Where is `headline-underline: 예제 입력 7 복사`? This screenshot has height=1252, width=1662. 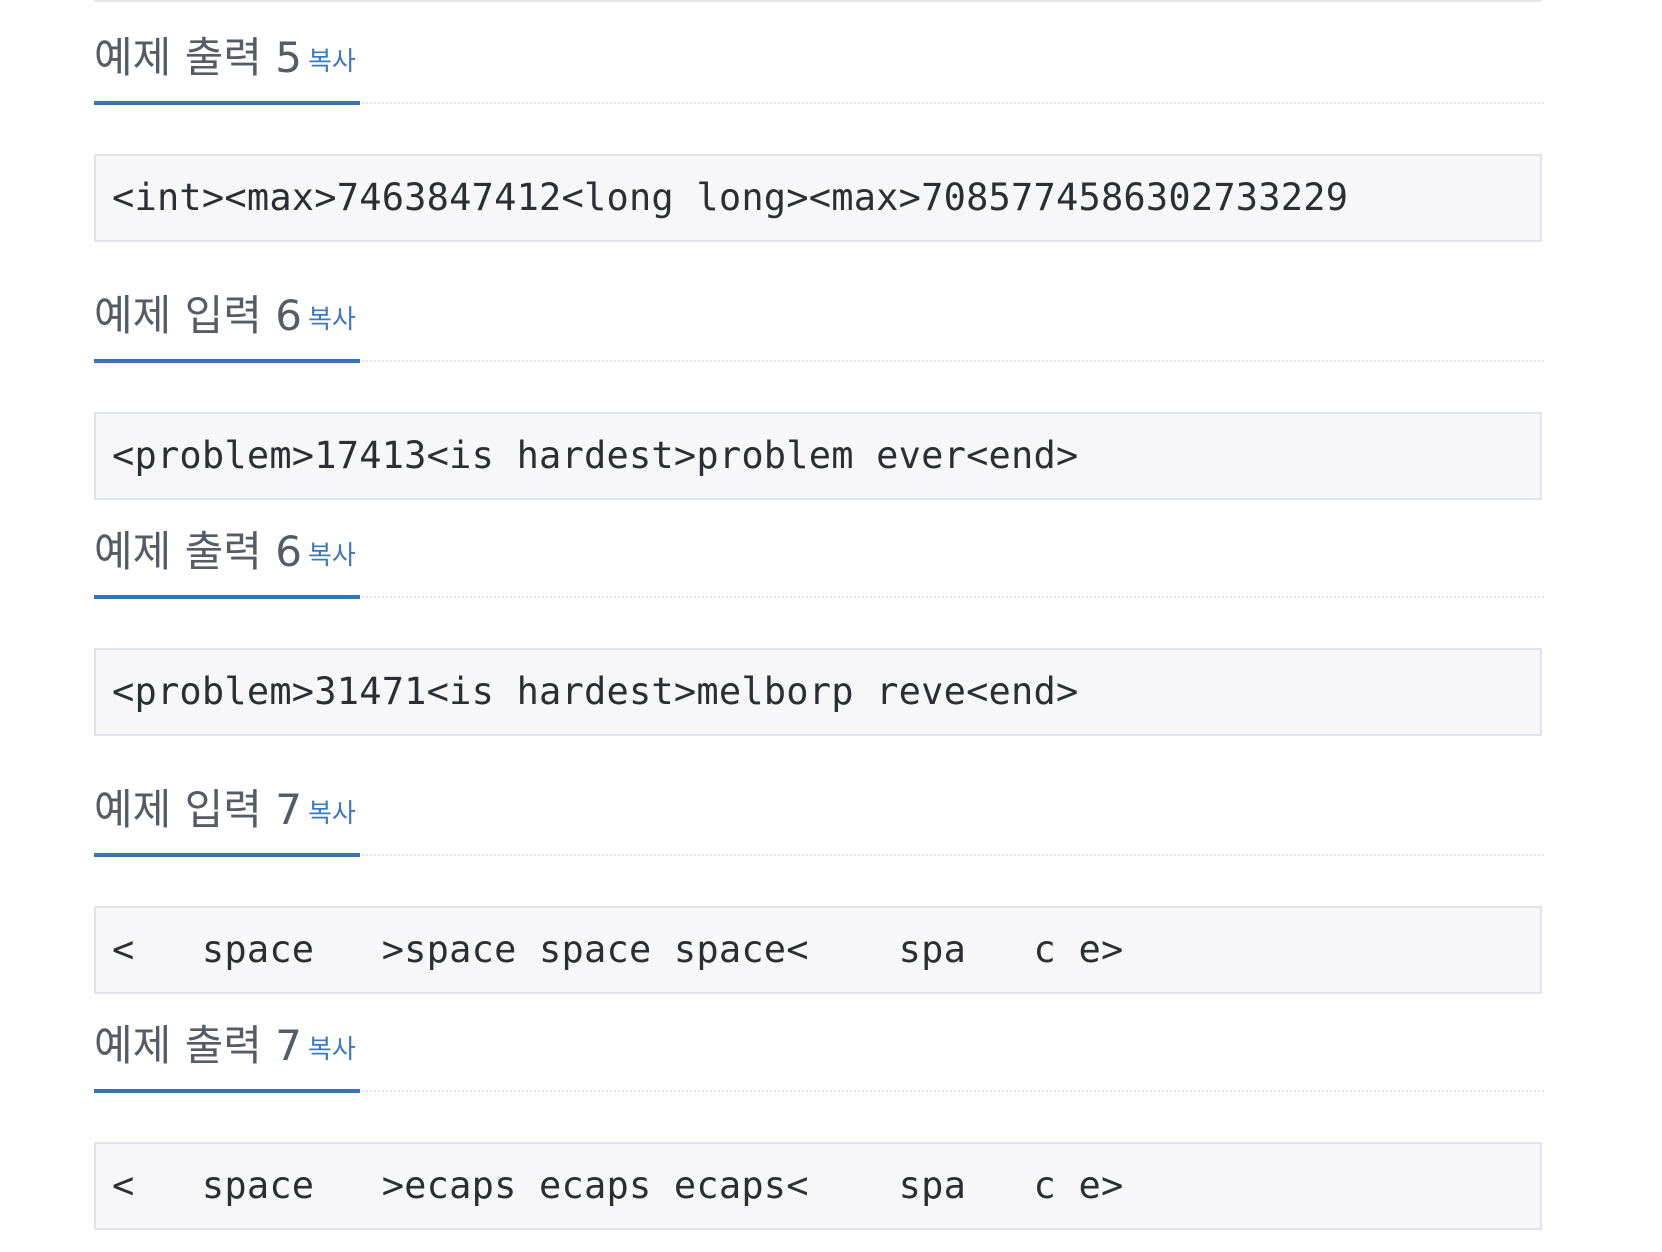 headline-underline: 예제 입력 7 복사 is located at coordinates (227, 805).